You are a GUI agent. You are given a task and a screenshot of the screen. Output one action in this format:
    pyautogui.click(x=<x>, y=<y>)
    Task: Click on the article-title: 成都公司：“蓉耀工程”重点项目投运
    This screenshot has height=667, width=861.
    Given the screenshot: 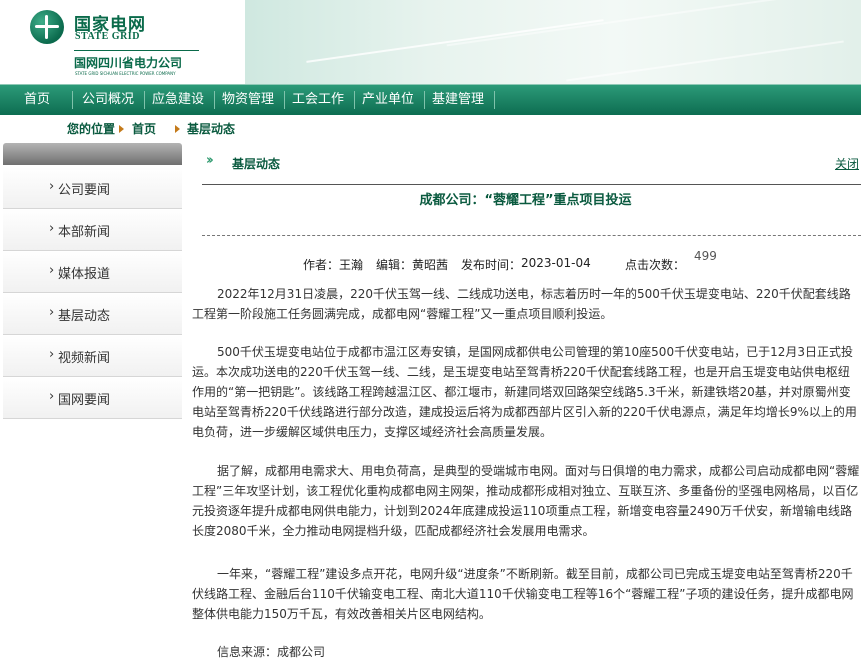 What is the action you would take?
    pyautogui.click(x=525, y=200)
    